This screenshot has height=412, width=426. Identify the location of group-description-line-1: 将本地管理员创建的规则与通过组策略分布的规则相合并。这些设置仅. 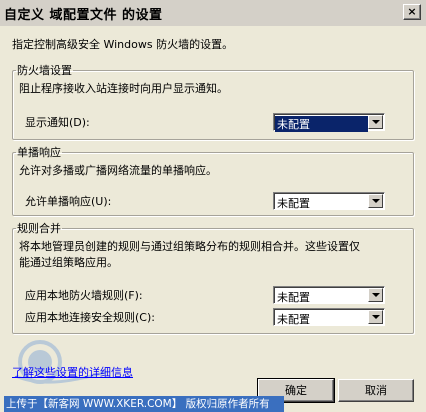
(189, 246).